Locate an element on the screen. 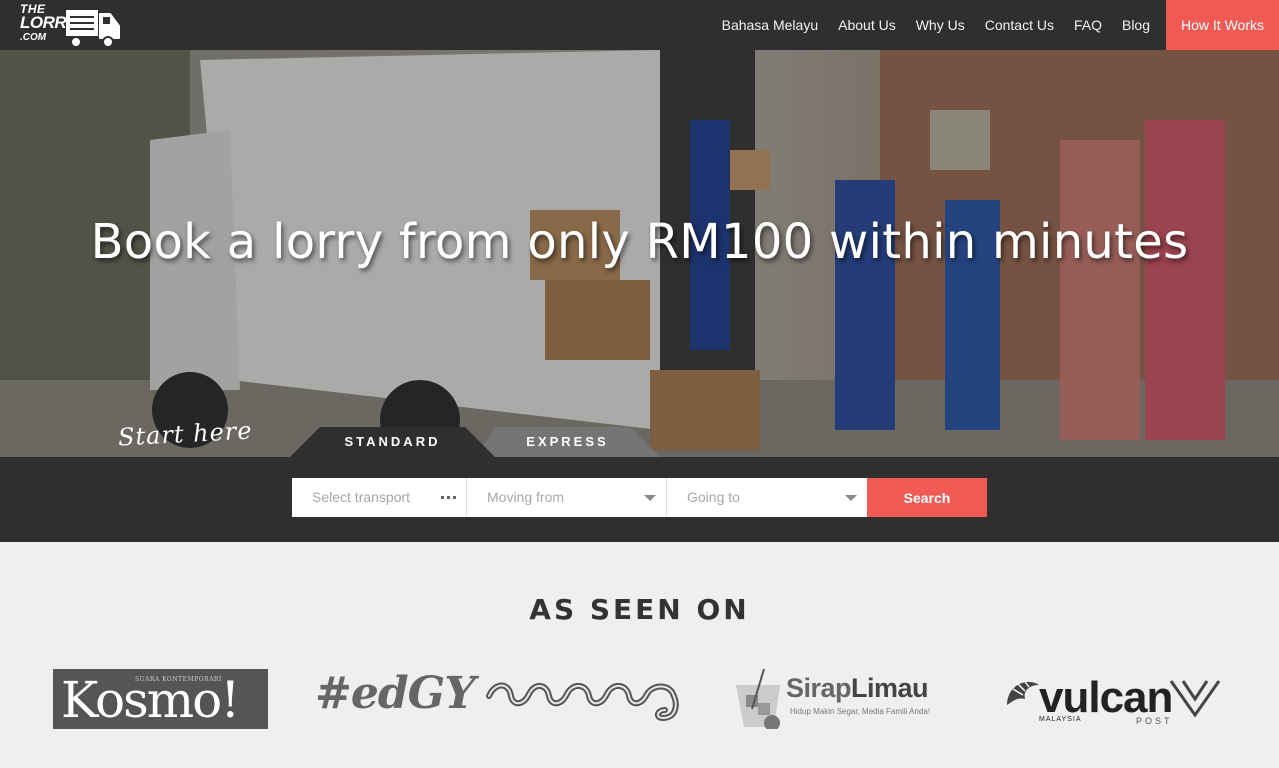  tab-standard: STANDARD is located at coordinates (392, 442).